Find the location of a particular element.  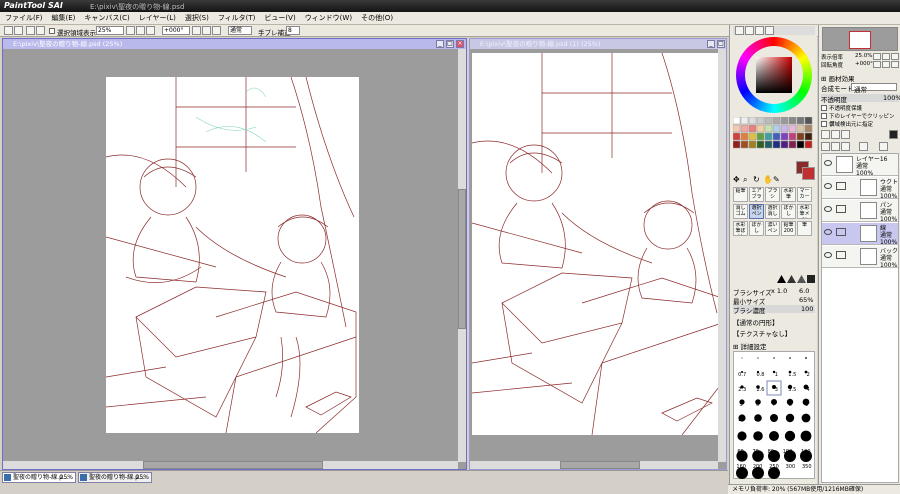

size-1-5: 1.5 is located at coordinates (792, 377).